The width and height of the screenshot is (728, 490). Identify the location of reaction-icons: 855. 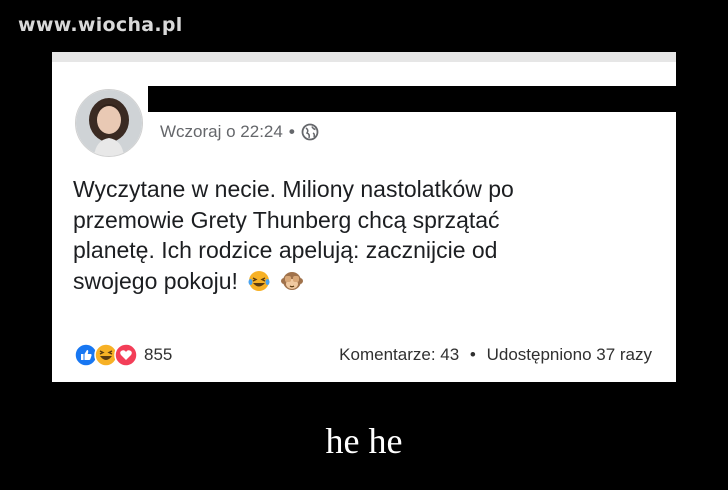
(123, 355).